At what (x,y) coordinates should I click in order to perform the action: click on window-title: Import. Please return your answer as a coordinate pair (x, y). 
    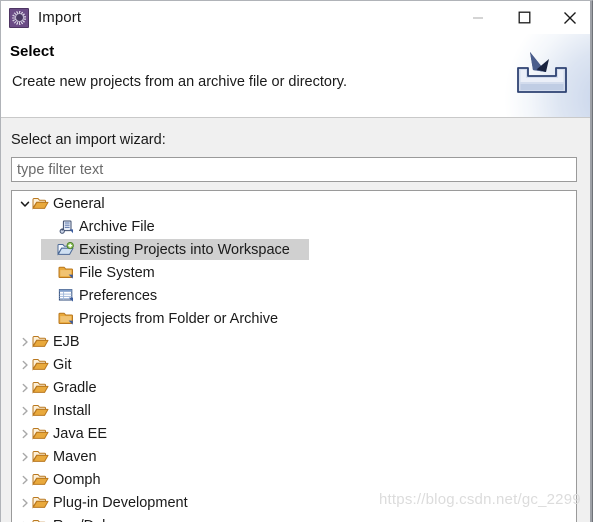
    Looking at the image, I should click on (60, 17).